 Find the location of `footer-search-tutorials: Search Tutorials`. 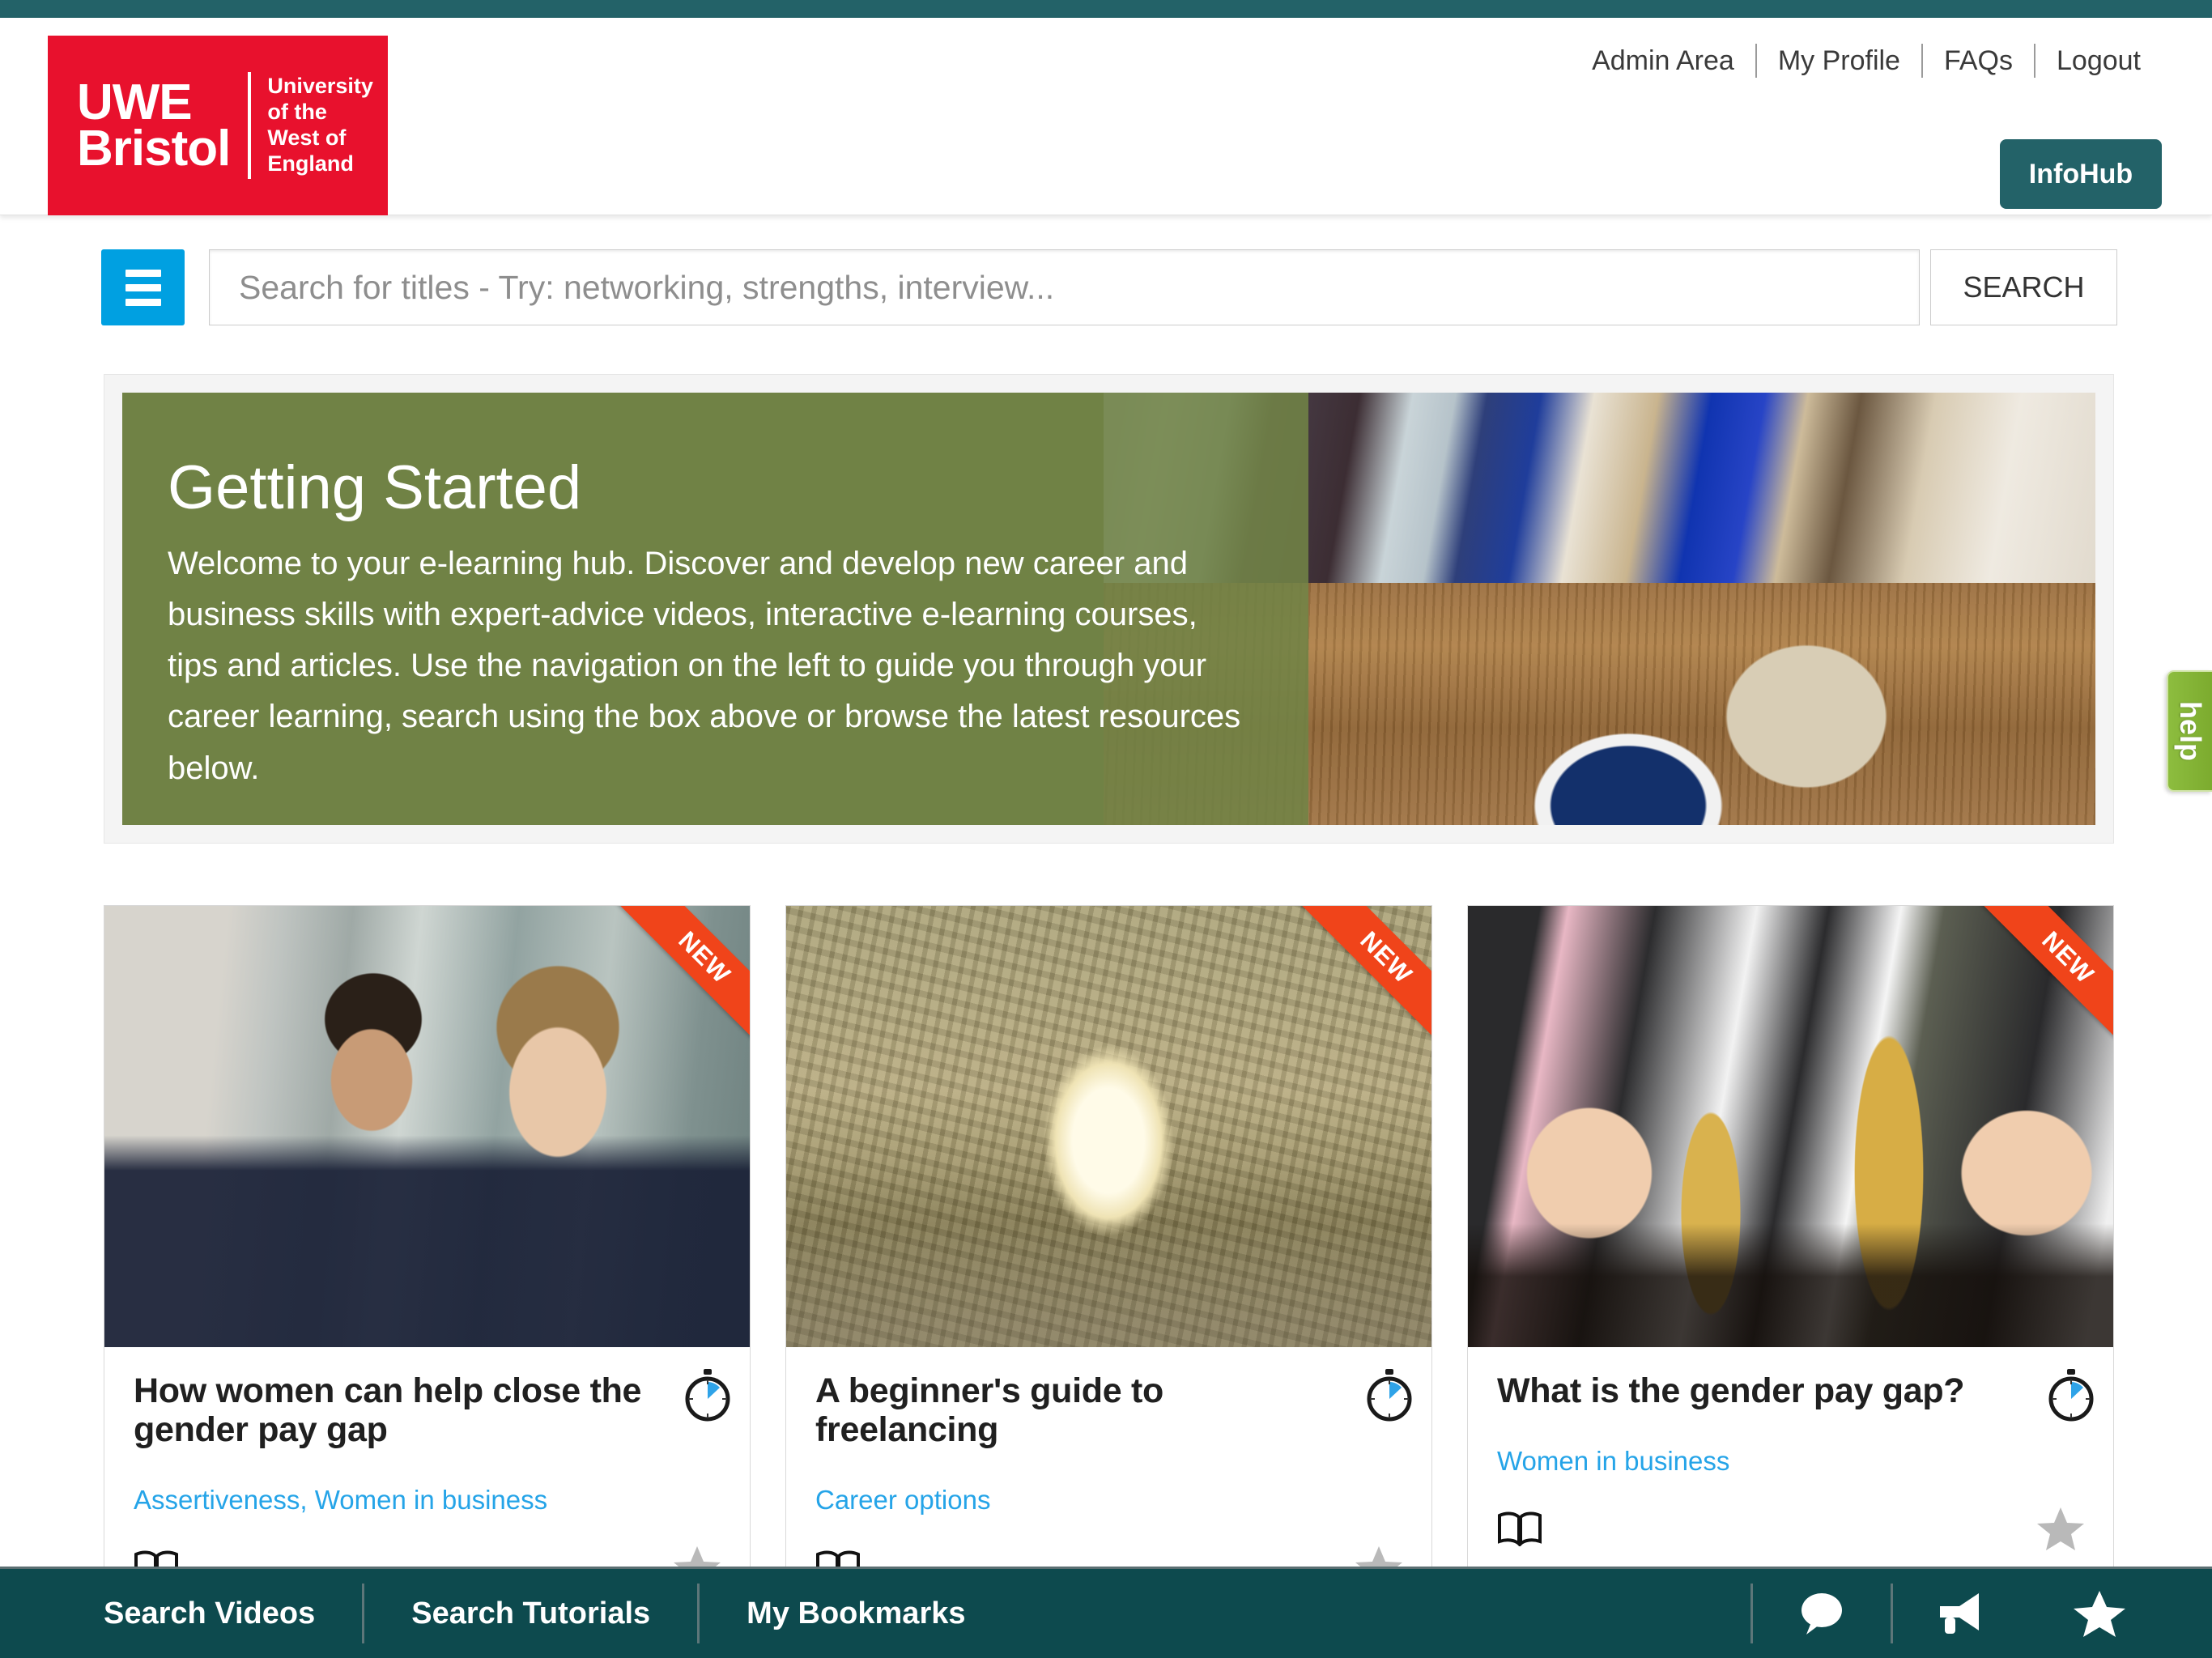

footer-search-tutorials: Search Tutorials is located at coordinates (531, 1613).